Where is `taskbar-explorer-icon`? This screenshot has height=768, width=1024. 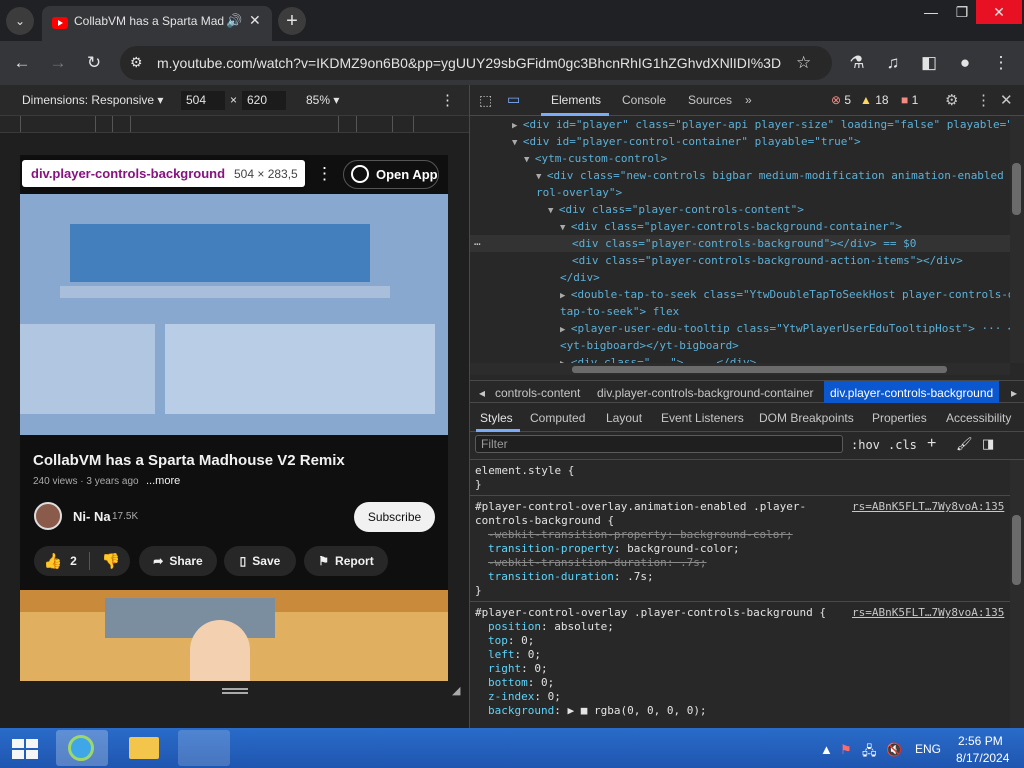 taskbar-explorer-icon is located at coordinates (143, 748).